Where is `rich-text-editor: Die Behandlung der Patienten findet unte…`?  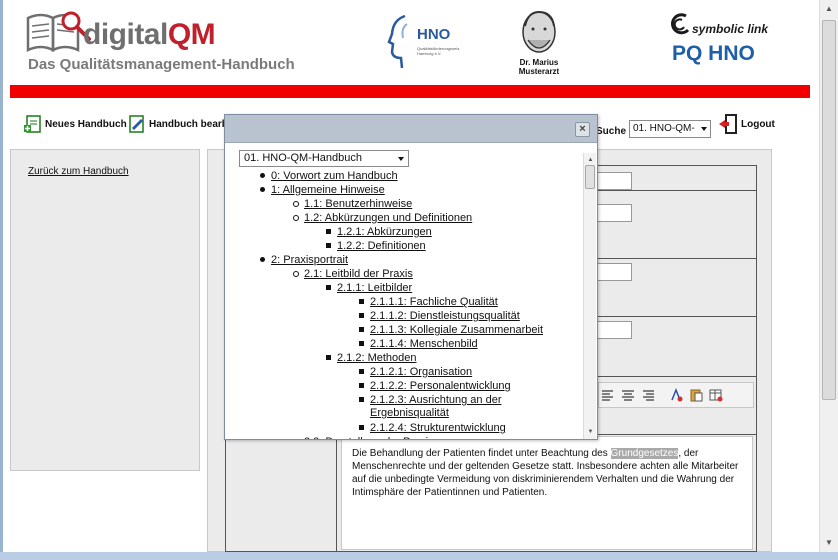 rich-text-editor: Die Behandlung der Patienten findet unte… is located at coordinates (547, 493).